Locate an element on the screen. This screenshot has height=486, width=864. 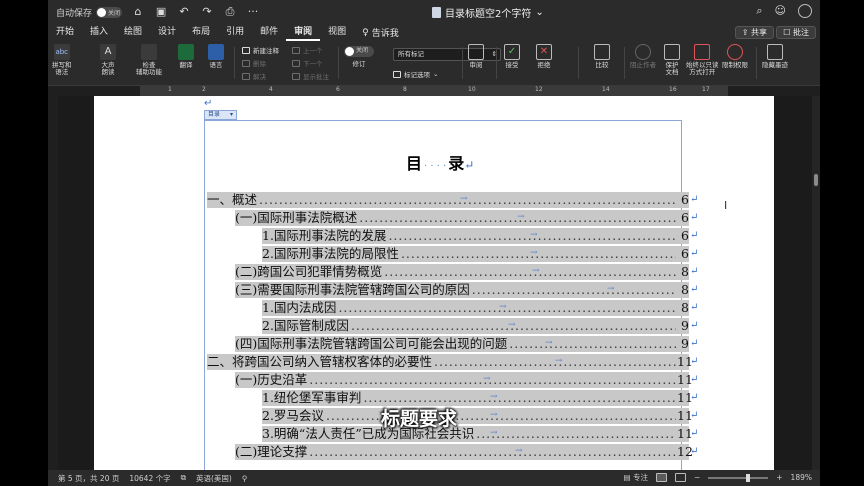
reject-button: ✕ 拒绝 is located at coordinates (544, 56).